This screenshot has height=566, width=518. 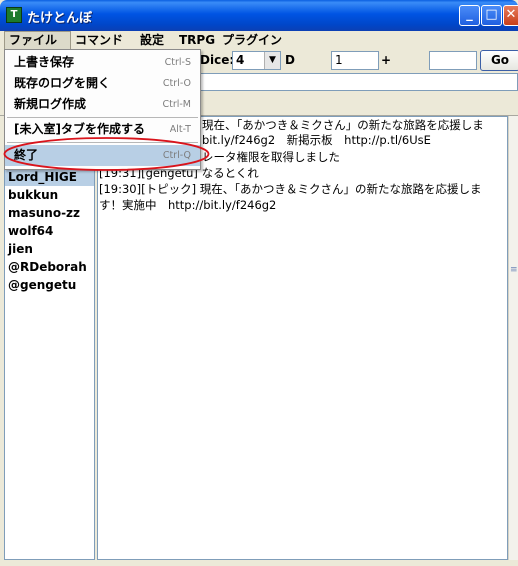 I want to click on dice-count-value: 4, so click(x=240, y=60).